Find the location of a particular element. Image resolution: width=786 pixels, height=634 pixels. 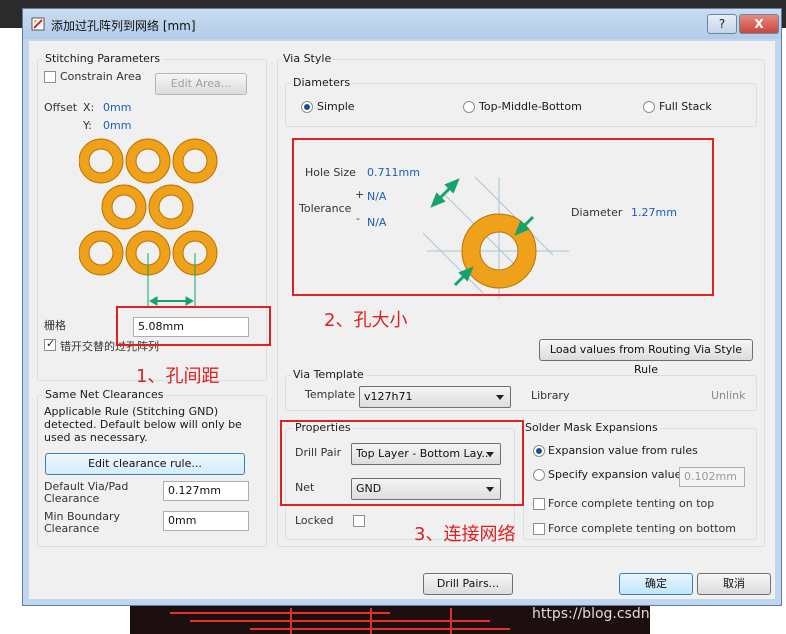

mask-specify-input: 0.102mm is located at coordinates (712, 477).